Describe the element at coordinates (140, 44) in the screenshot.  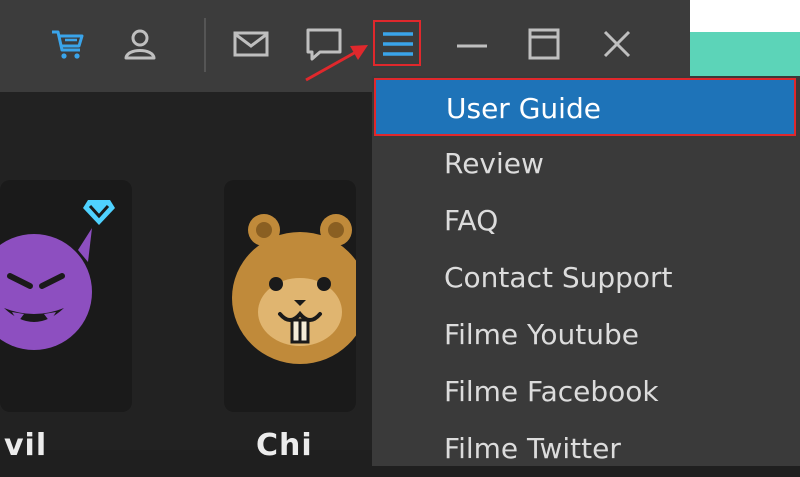
I see `user-icon` at that location.